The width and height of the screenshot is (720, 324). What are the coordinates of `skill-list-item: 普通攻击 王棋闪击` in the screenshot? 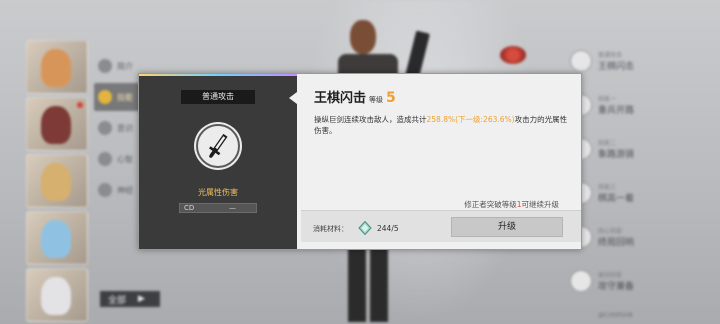 It's located at (640, 61).